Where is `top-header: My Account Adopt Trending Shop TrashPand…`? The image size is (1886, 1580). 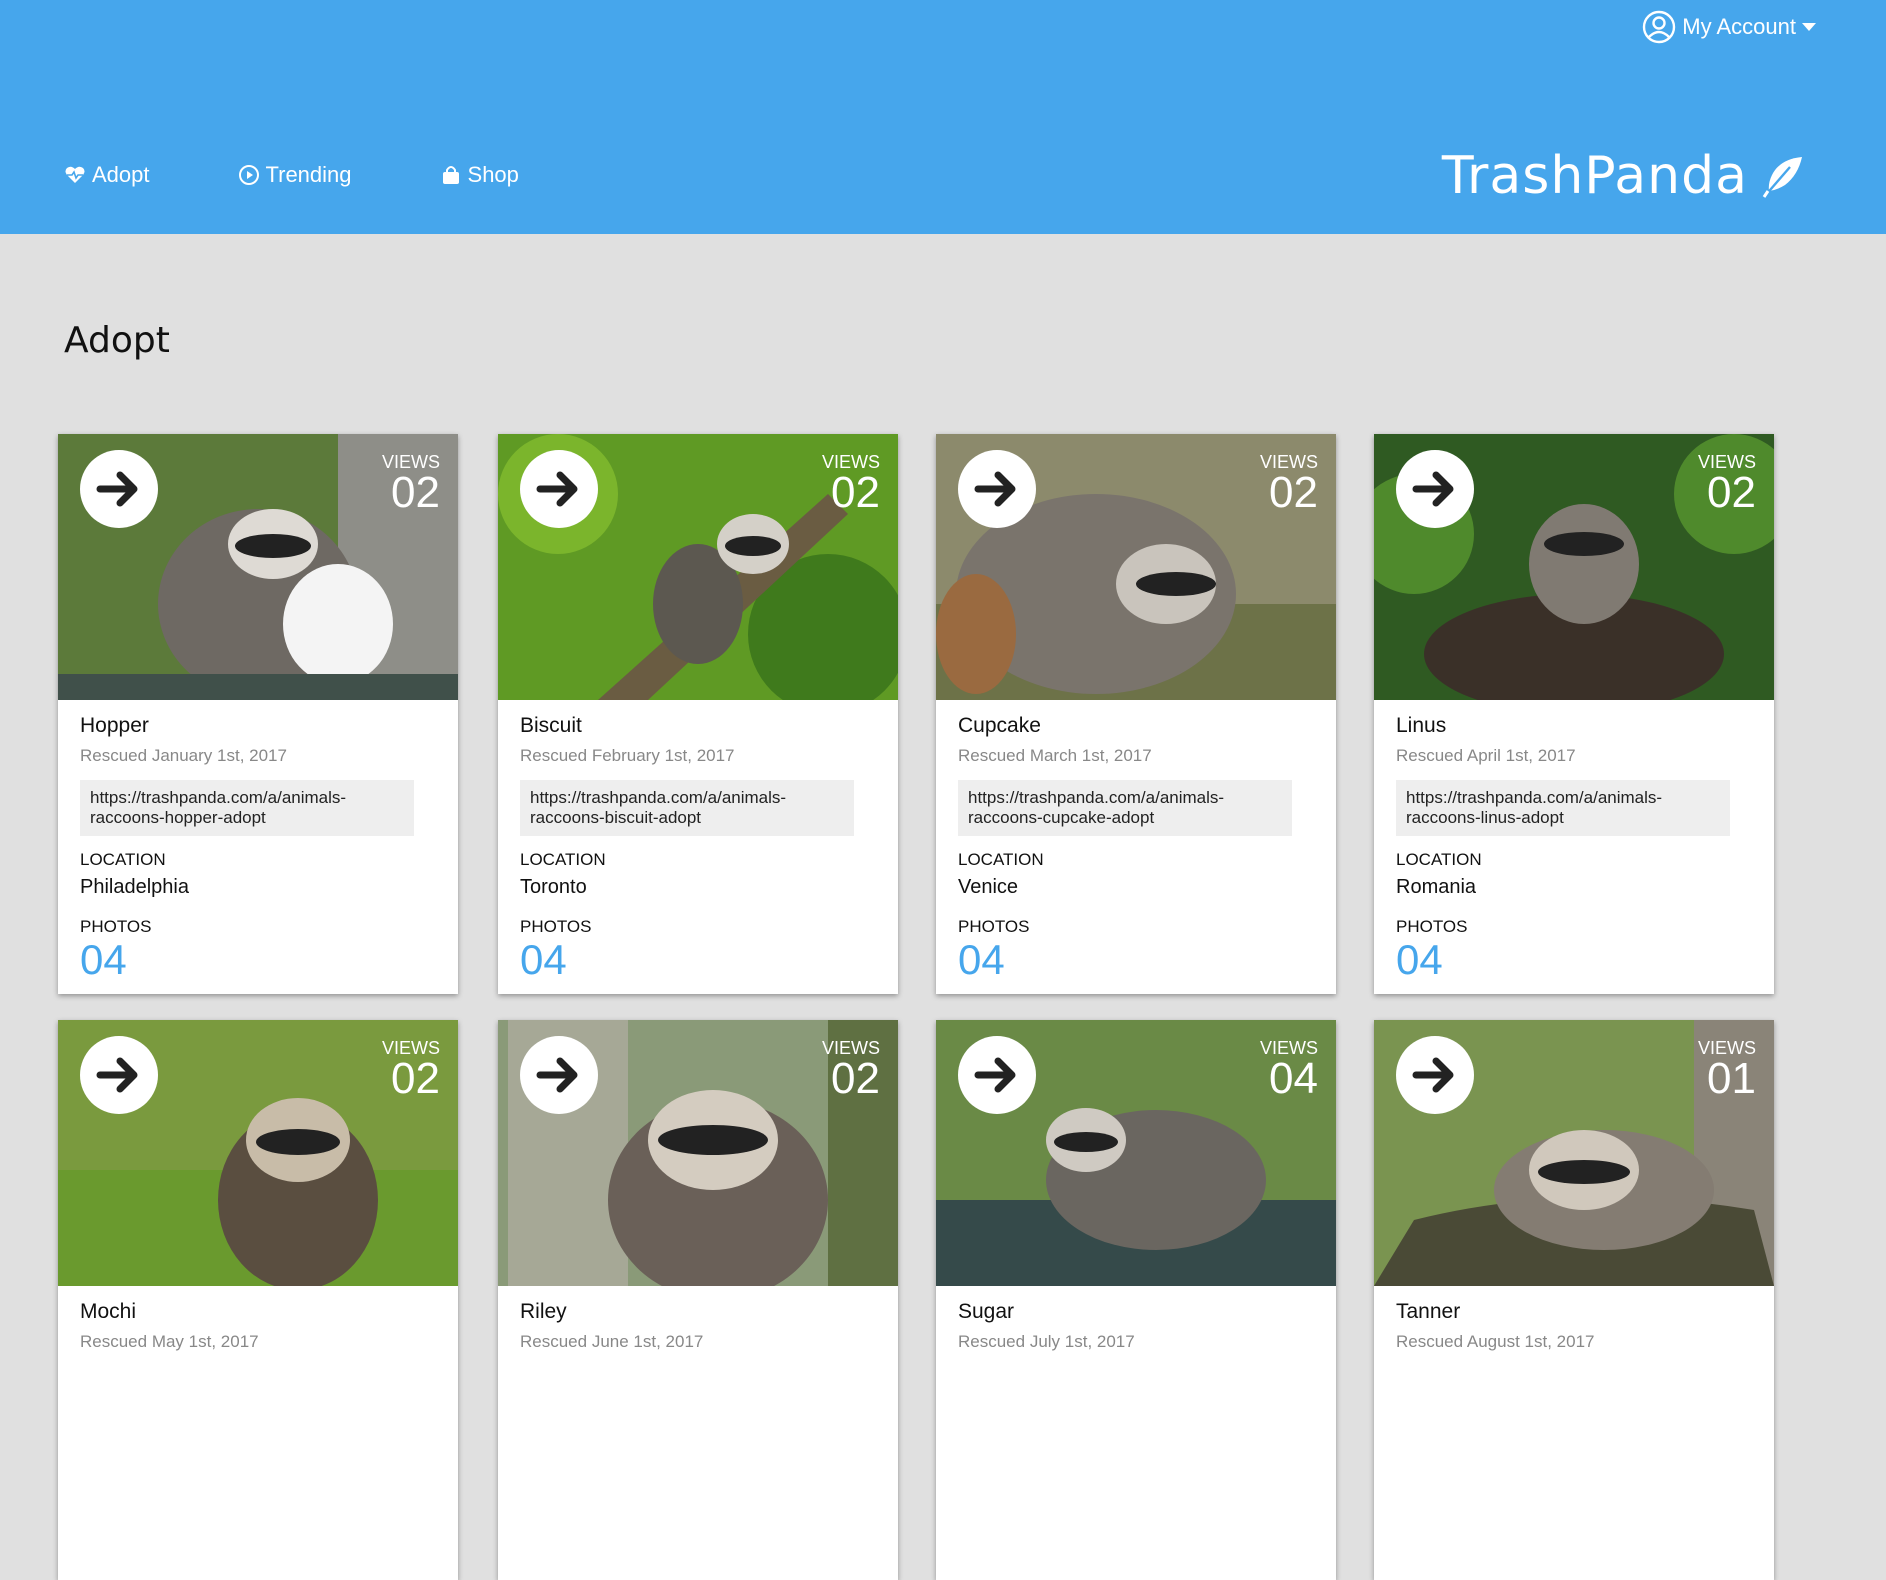
top-header: My Account Adopt Trending Shop TrashPand… is located at coordinates (943, 117).